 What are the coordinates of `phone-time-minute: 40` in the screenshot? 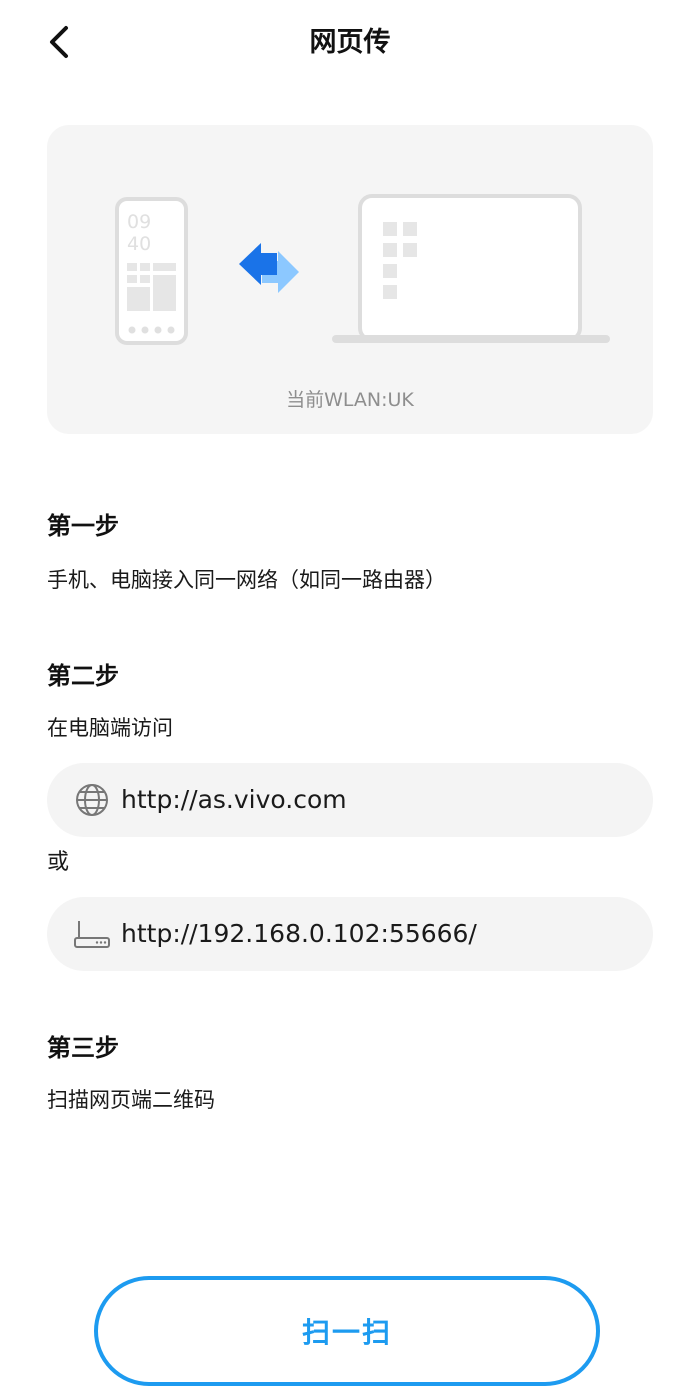 It's located at (139, 244).